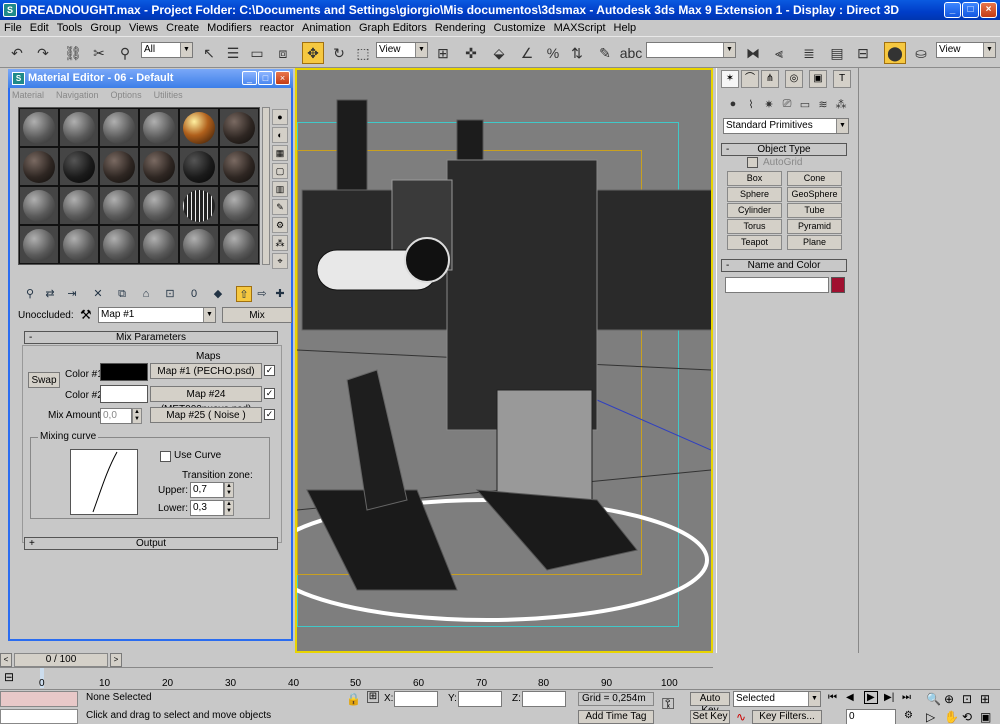 The image size is (1000, 724). What do you see at coordinates (182, 27) in the screenshot?
I see `menu-create: Create` at bounding box center [182, 27].